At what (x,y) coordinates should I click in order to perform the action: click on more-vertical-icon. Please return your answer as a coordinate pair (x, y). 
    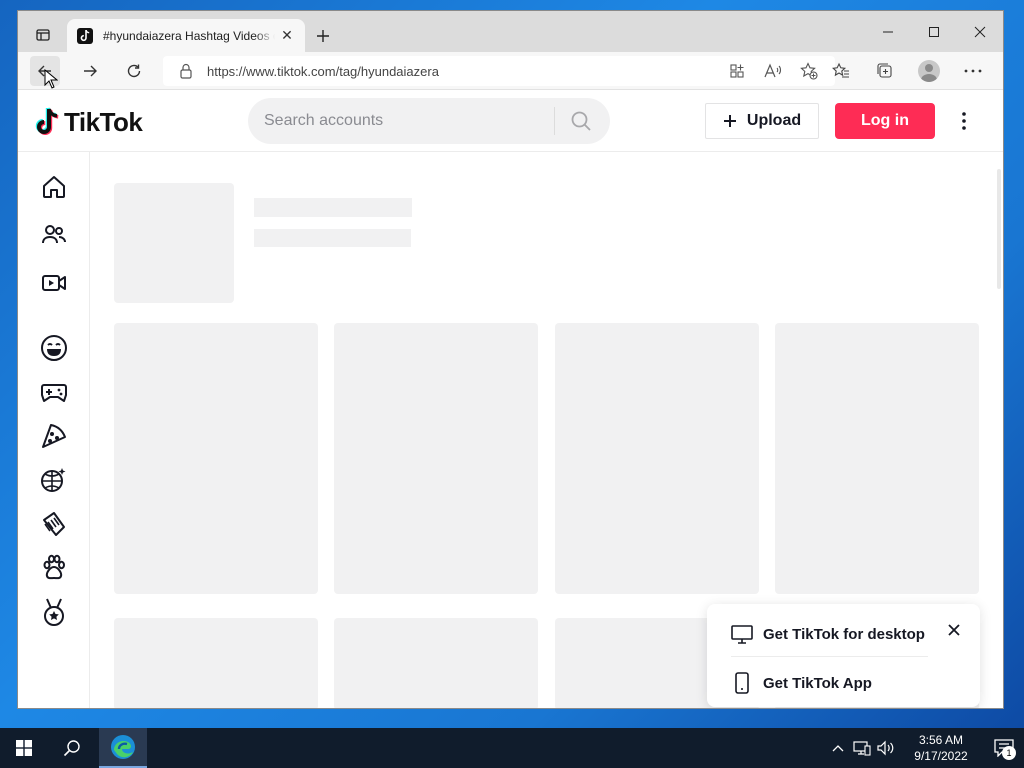
    Looking at the image, I should click on (964, 121).